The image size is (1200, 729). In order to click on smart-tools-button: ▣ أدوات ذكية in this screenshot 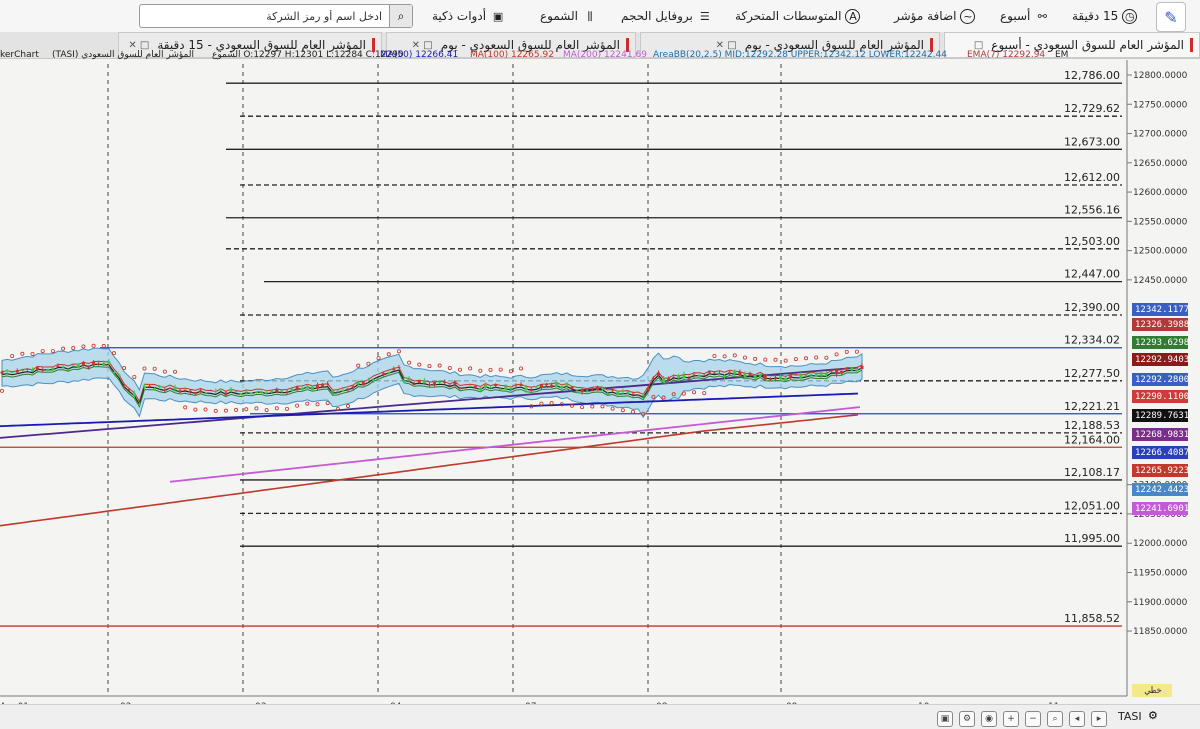, I will do `click(469, 16)`.